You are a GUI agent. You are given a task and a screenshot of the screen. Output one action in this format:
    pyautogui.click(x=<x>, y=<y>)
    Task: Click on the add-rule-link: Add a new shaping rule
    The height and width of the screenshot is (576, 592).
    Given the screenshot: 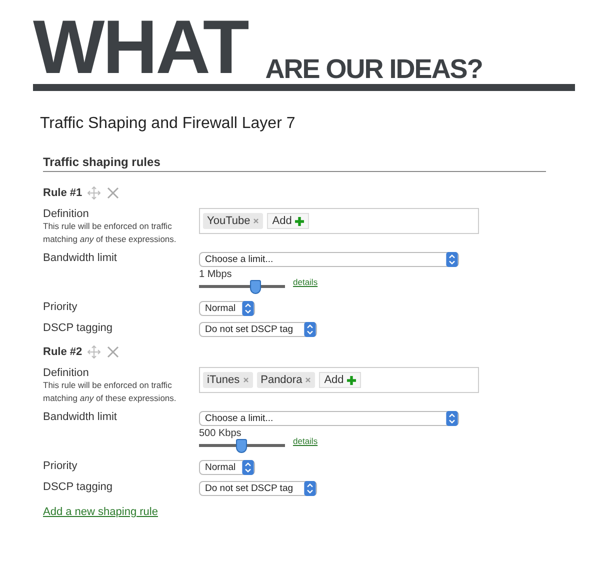 What is the action you would take?
    pyautogui.click(x=100, y=512)
    